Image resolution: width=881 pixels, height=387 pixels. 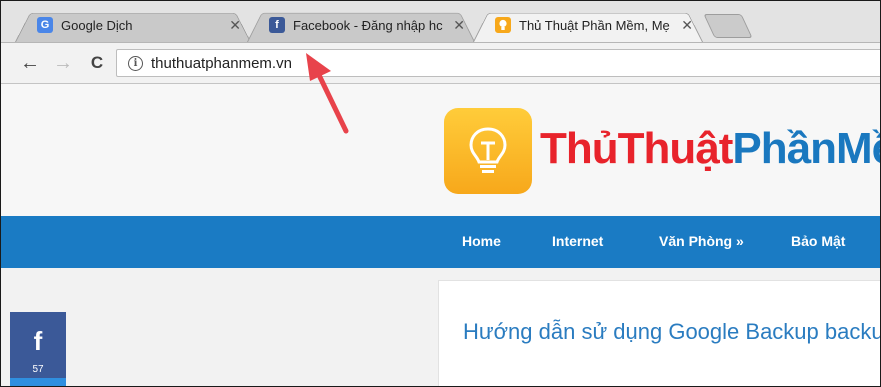 What do you see at coordinates (481, 241) in the screenshot?
I see `nav-item-home: Home` at bounding box center [481, 241].